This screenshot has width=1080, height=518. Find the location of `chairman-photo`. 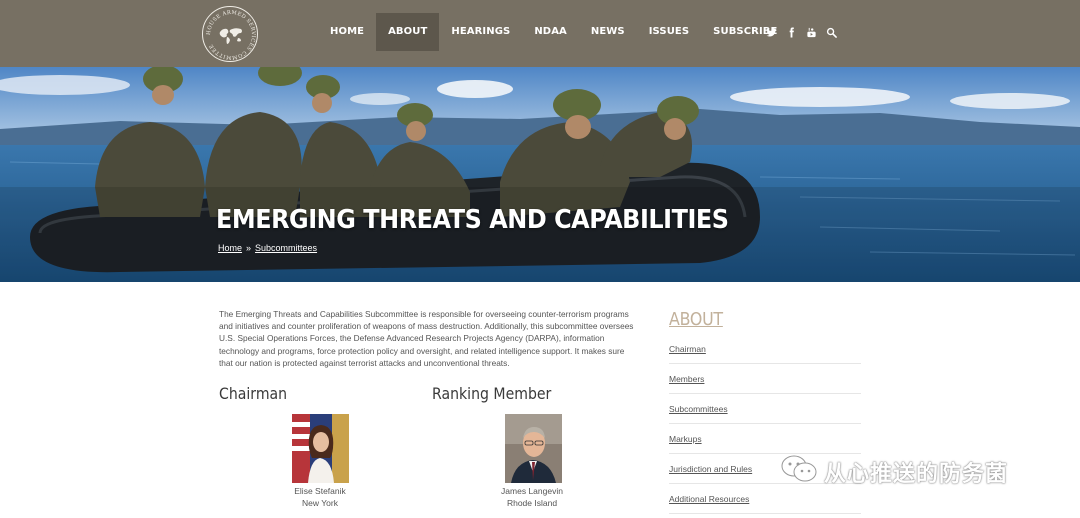

chairman-photo is located at coordinates (320, 448).